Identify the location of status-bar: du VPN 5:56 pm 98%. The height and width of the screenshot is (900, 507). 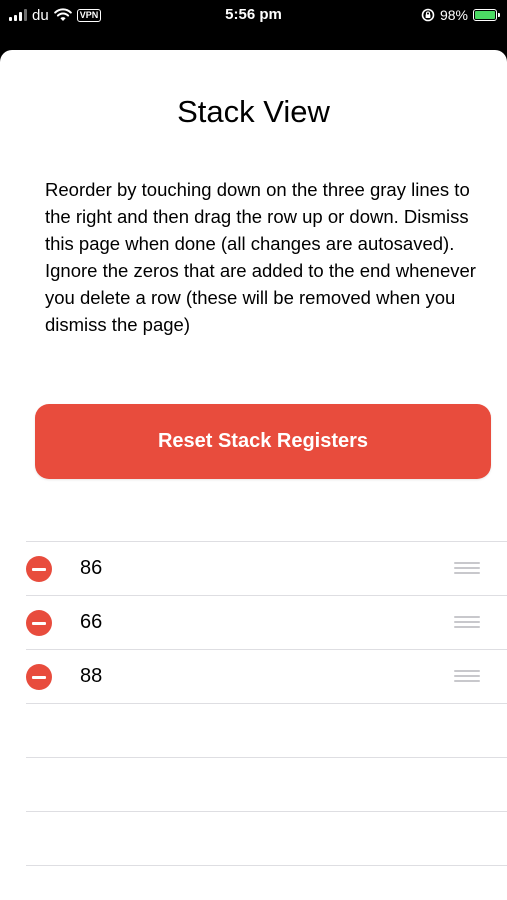
(253, 22).